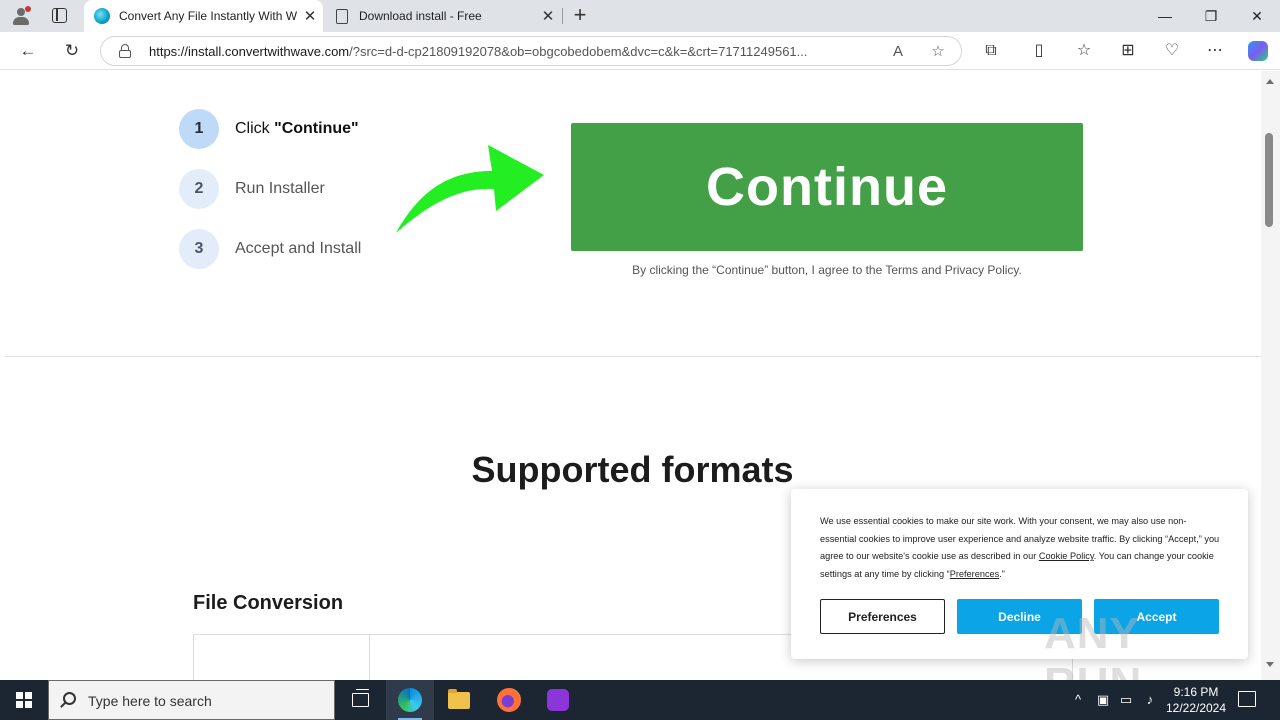 This screenshot has width=1280, height=720. I want to click on preferences-link: Preferences, so click(975, 574).